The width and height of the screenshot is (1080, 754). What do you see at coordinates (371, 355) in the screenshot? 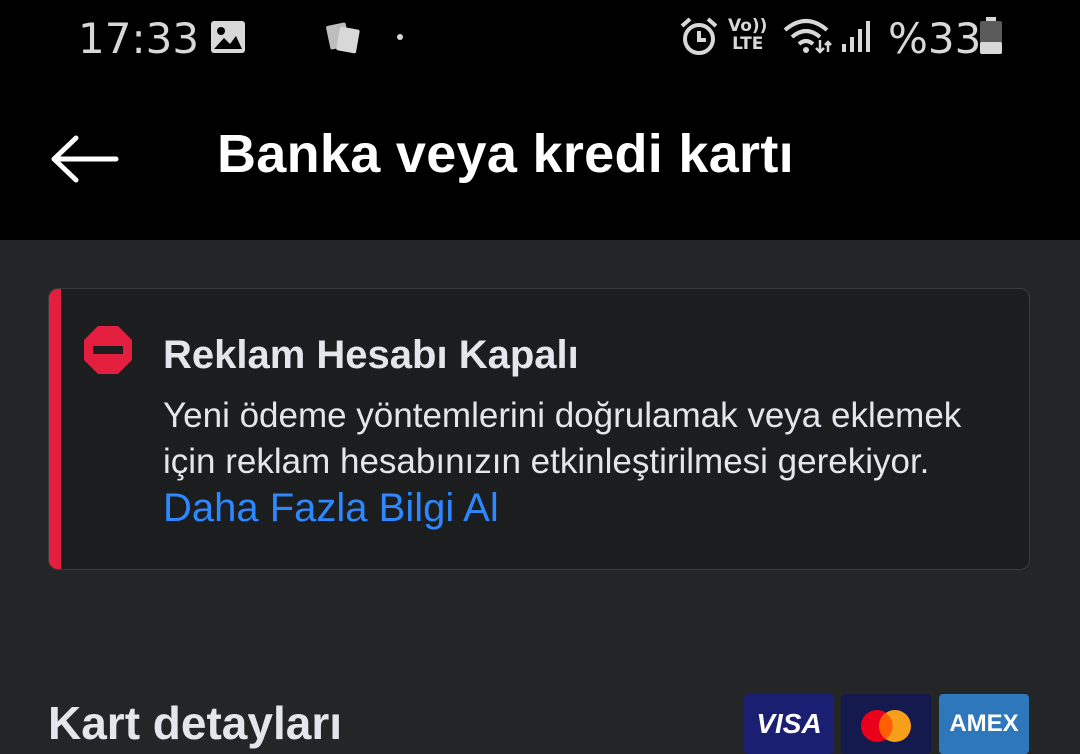
I see `alert-title: Reklam Hesabı Kapalı` at bounding box center [371, 355].